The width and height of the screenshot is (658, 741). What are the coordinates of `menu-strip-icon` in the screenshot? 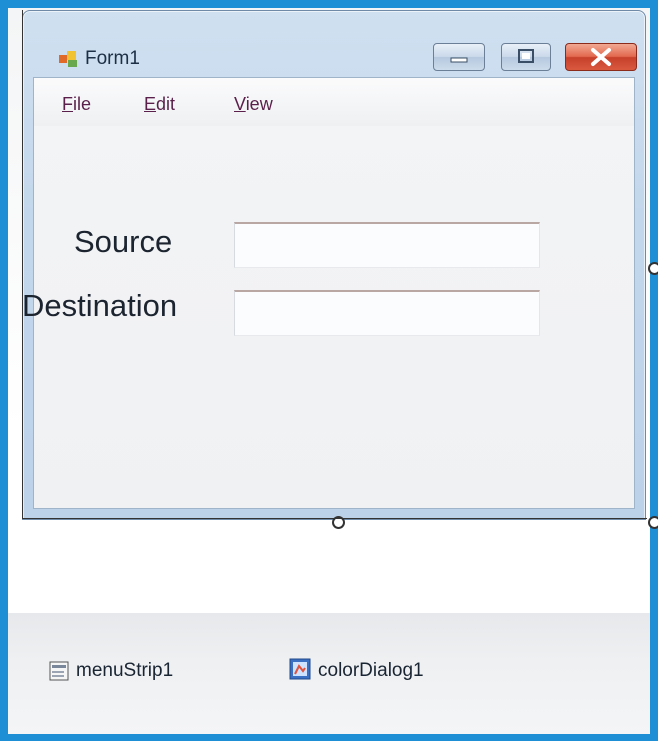 It's located at (59, 671).